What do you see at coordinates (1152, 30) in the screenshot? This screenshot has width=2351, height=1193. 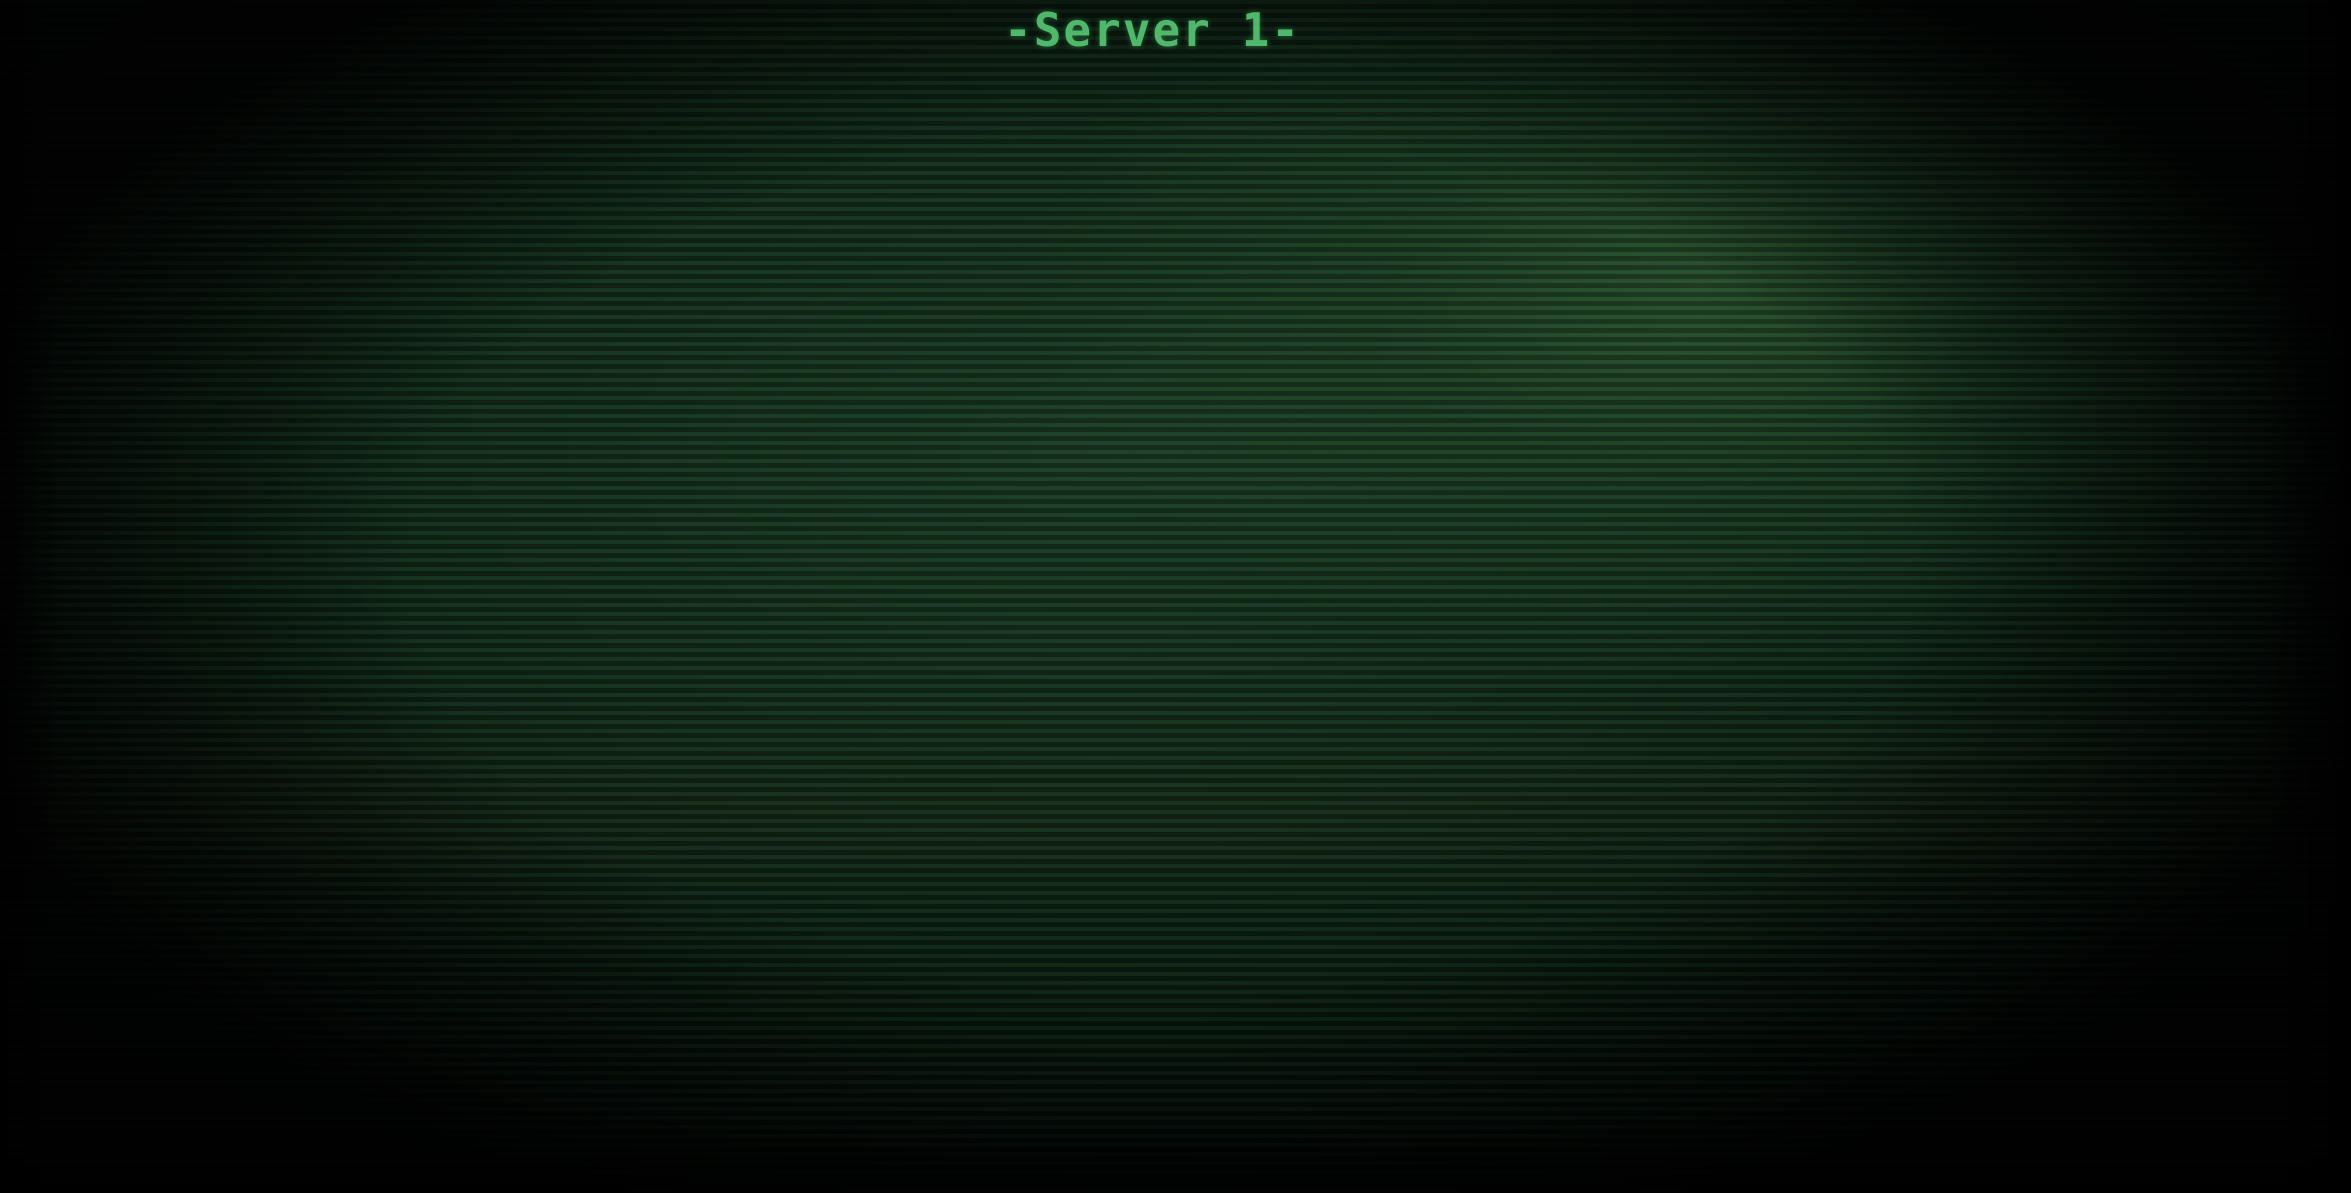 I see `camera-title: -Server 1-` at bounding box center [1152, 30].